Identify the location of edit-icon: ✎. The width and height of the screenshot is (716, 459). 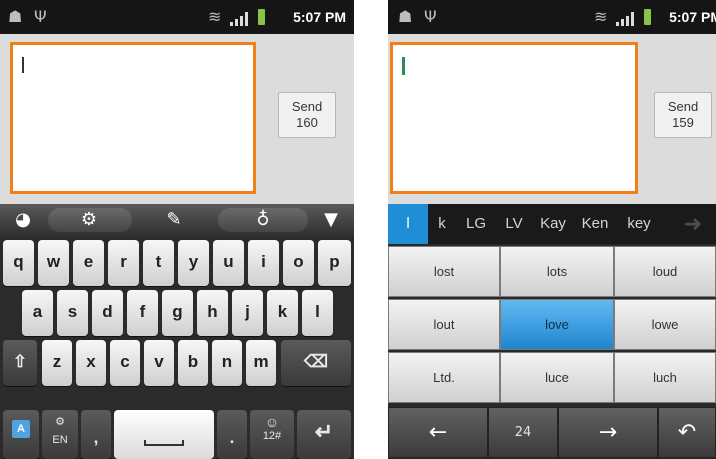
(174, 220).